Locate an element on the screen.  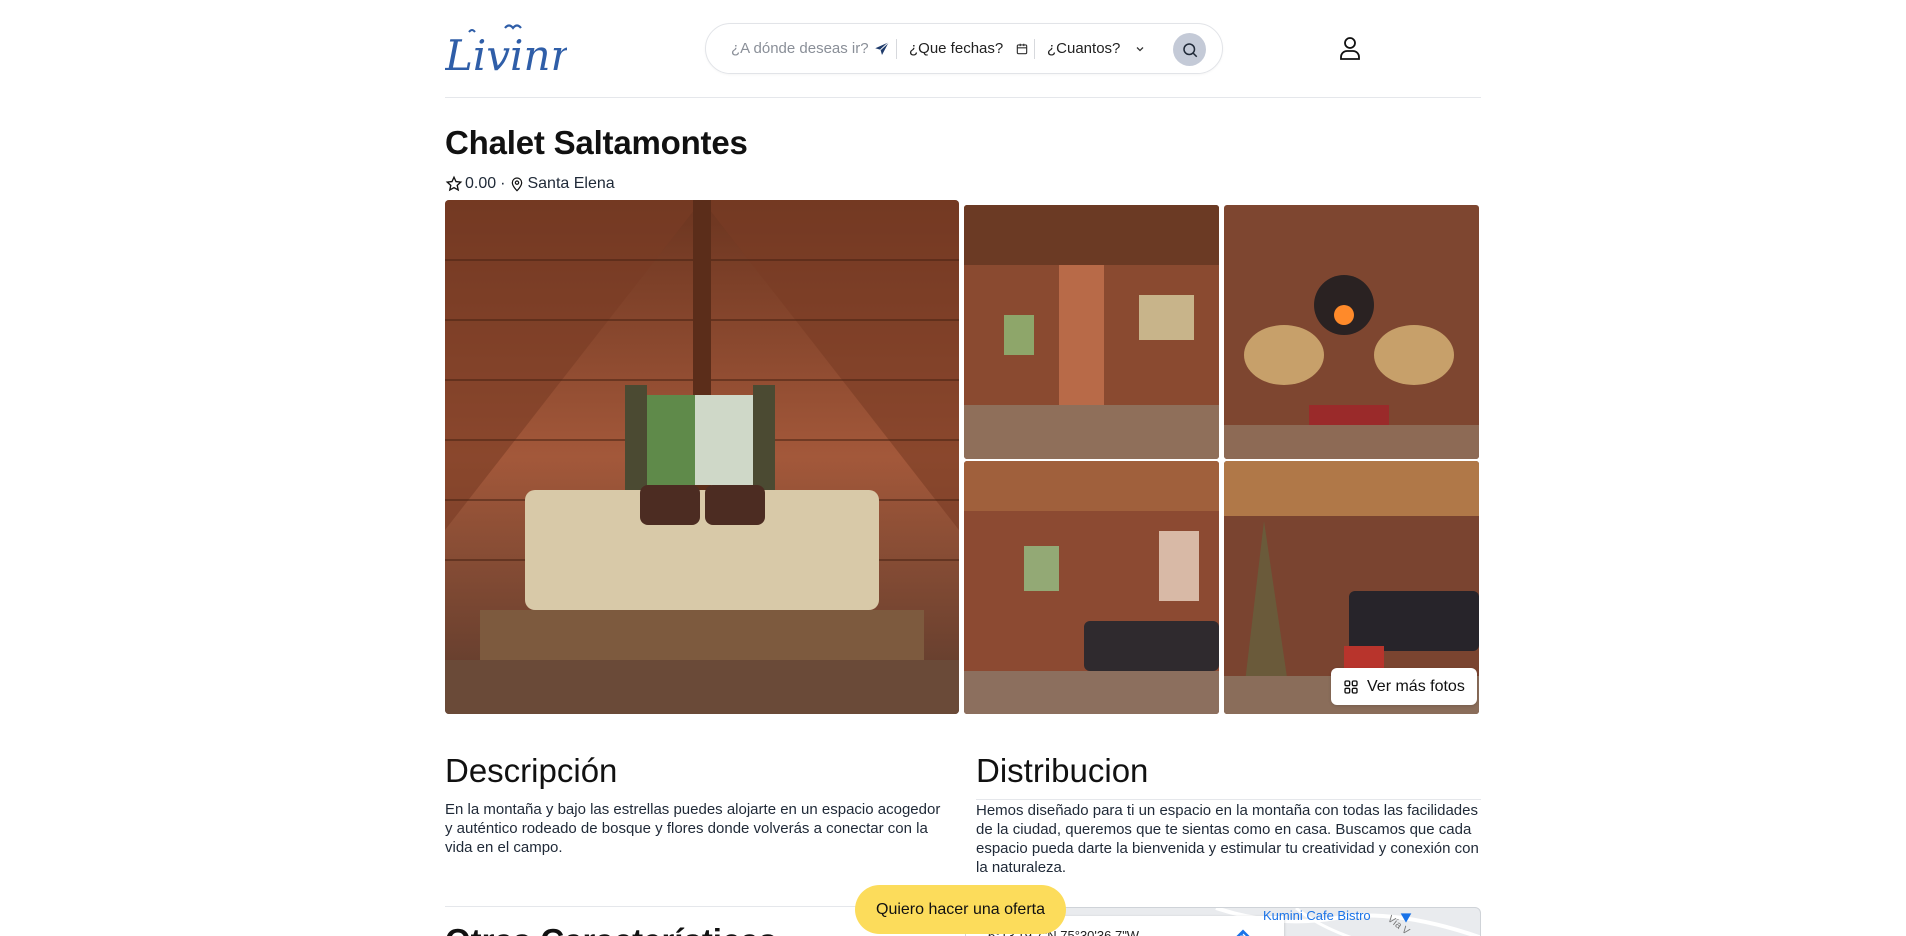
dates-label: ¿Que fechas? is located at coordinates (956, 48).